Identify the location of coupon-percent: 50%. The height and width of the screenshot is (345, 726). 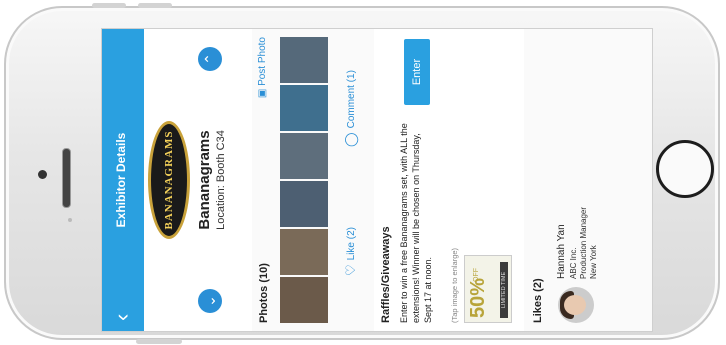
(478, 297).